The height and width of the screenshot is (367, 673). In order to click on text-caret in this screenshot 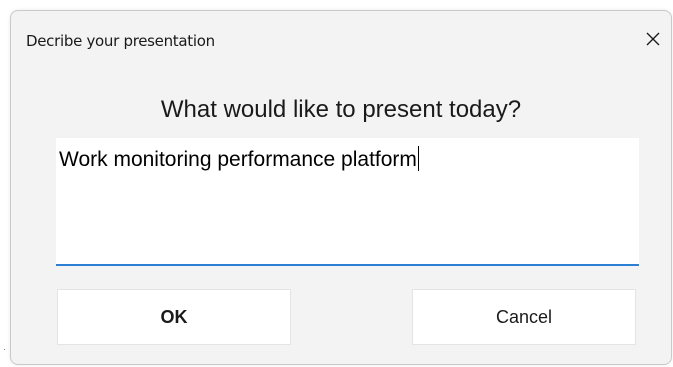, I will do `click(418, 158)`.